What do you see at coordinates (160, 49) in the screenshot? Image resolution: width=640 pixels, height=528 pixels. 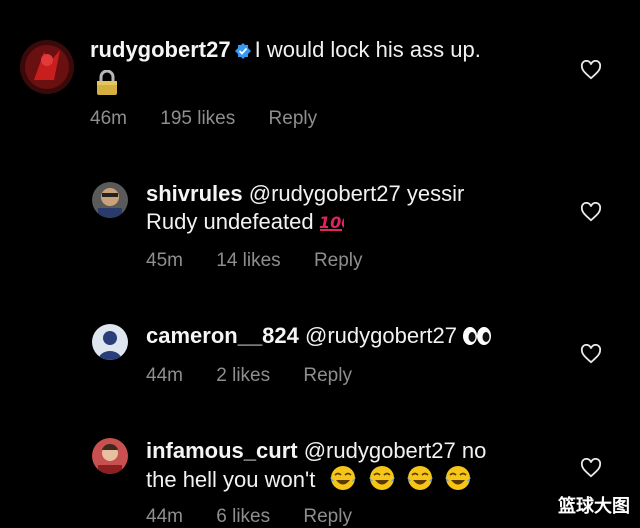 I see `username: rudygobert27` at bounding box center [160, 49].